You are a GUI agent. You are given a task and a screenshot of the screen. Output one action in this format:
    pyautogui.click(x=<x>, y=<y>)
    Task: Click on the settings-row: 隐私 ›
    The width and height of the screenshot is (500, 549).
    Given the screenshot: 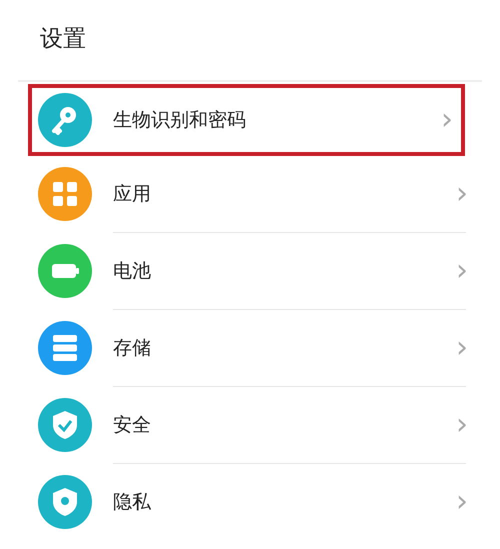 What is the action you would take?
    pyautogui.click(x=250, y=502)
    